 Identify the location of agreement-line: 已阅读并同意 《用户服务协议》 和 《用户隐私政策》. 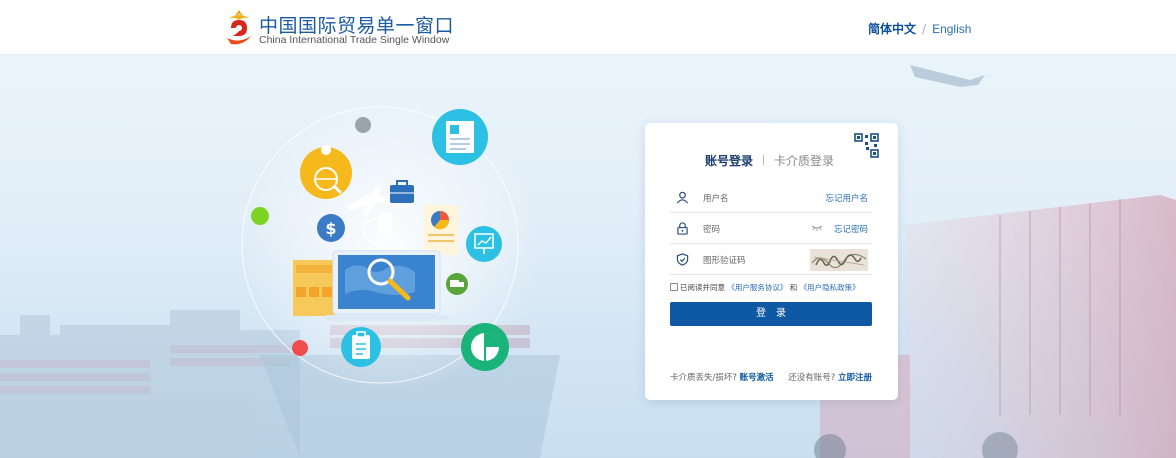
(765, 287).